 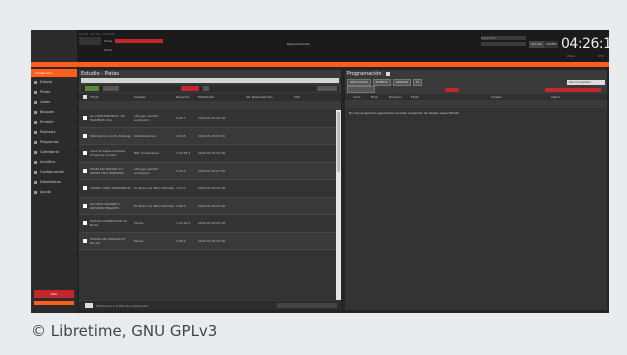 I want to click on sidebar-item-label: Calendario, so click(x=49, y=152).